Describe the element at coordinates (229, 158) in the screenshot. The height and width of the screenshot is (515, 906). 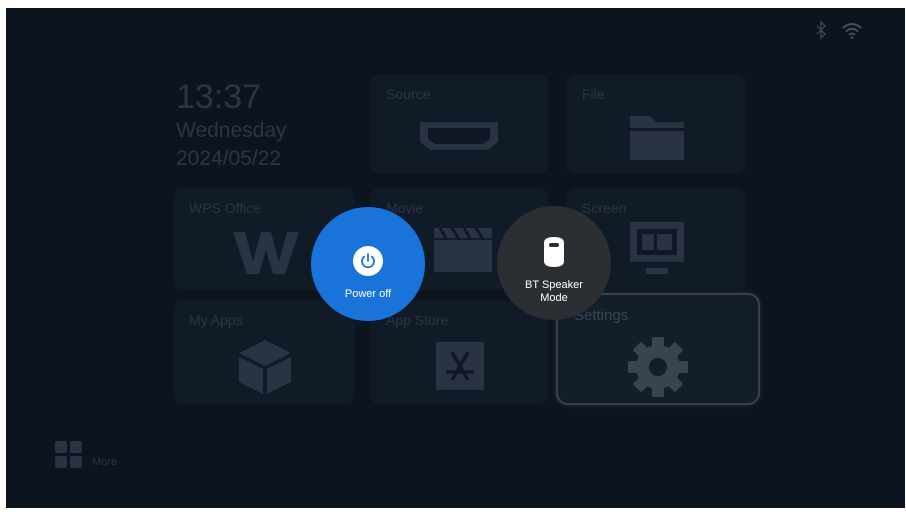
I see `clock-date: 2024/05/22` at that location.